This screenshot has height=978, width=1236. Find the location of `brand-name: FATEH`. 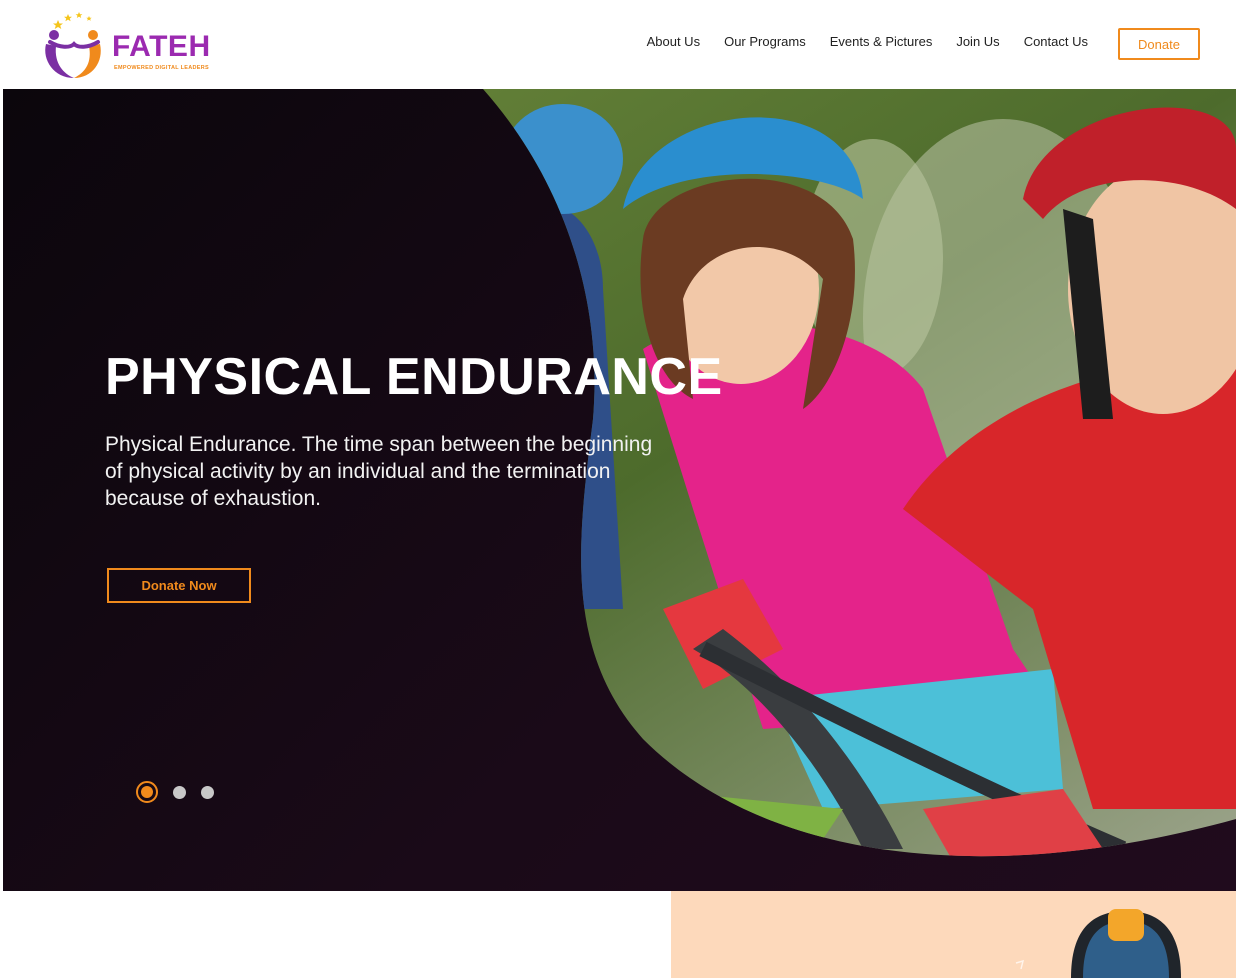

brand-name: FATEH is located at coordinates (161, 46).